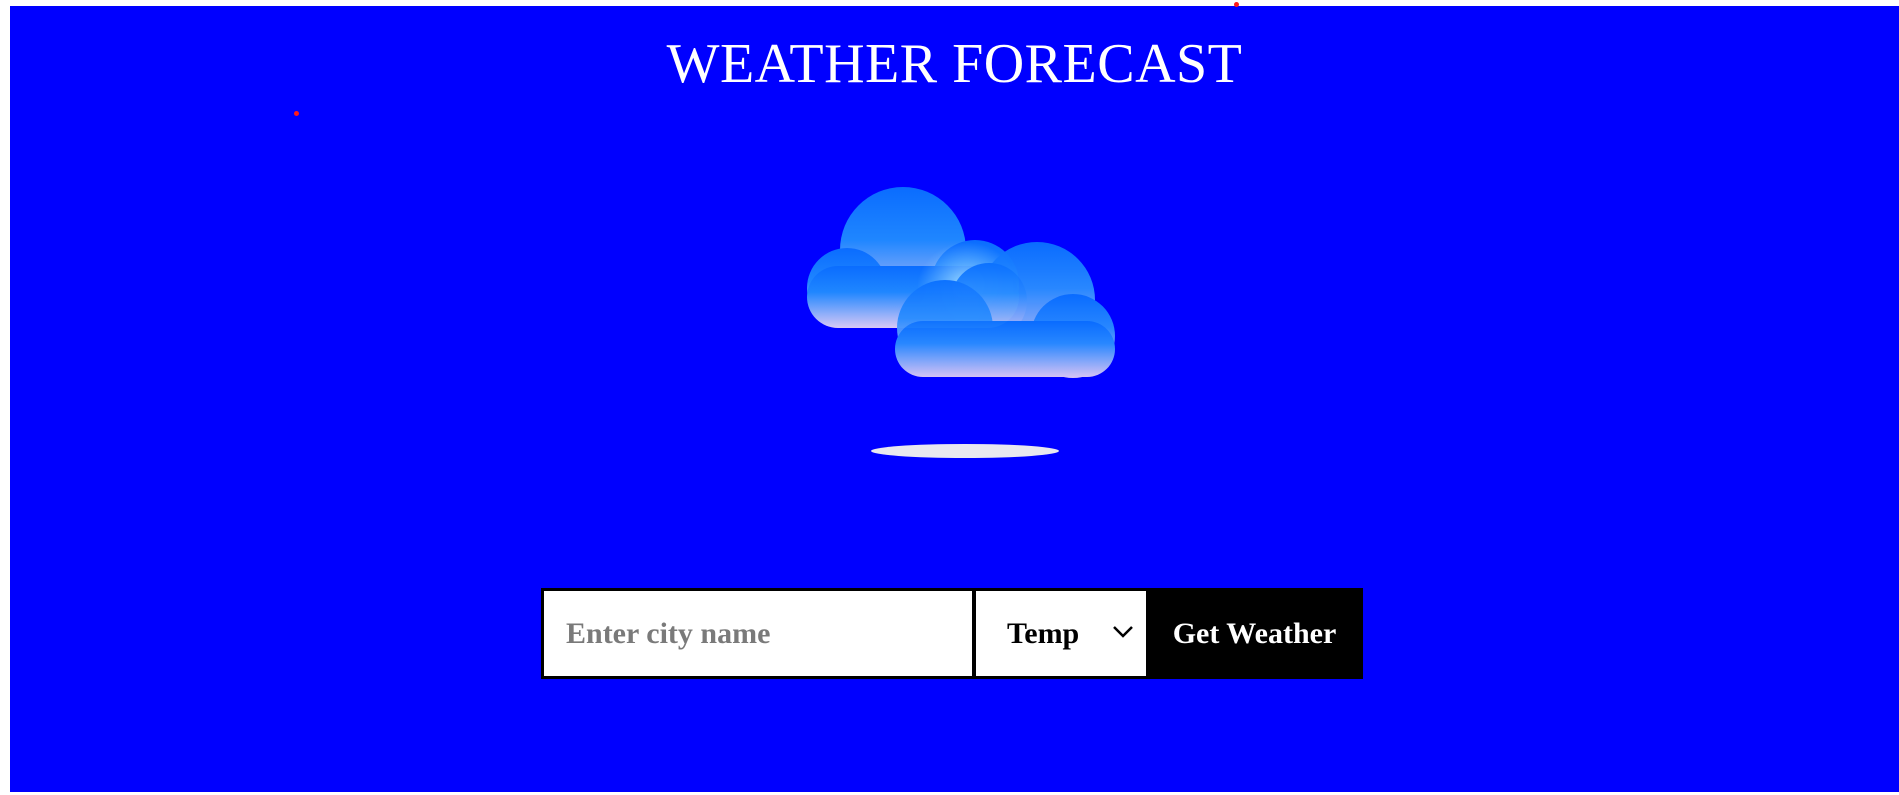  What do you see at coordinates (757, 633) in the screenshot?
I see `city-input` at bounding box center [757, 633].